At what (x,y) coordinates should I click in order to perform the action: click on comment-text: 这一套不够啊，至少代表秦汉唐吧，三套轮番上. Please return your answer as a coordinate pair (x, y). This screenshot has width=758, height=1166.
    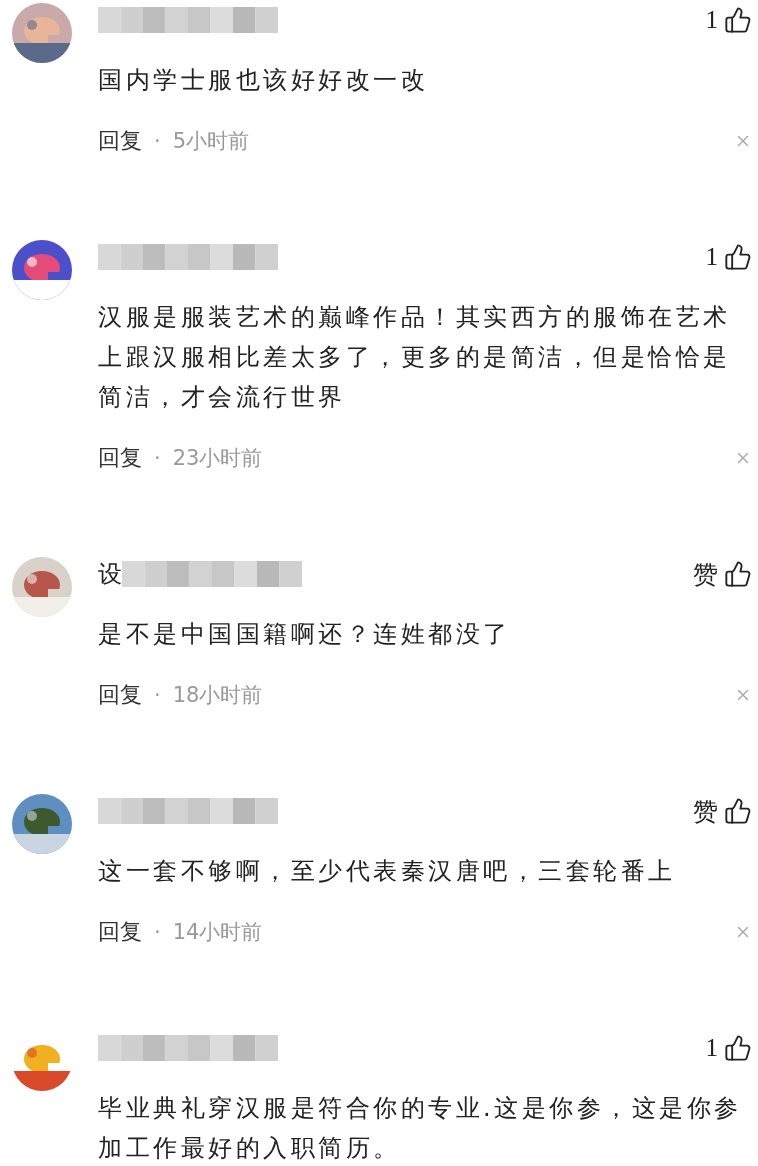
    Looking at the image, I should click on (387, 871).